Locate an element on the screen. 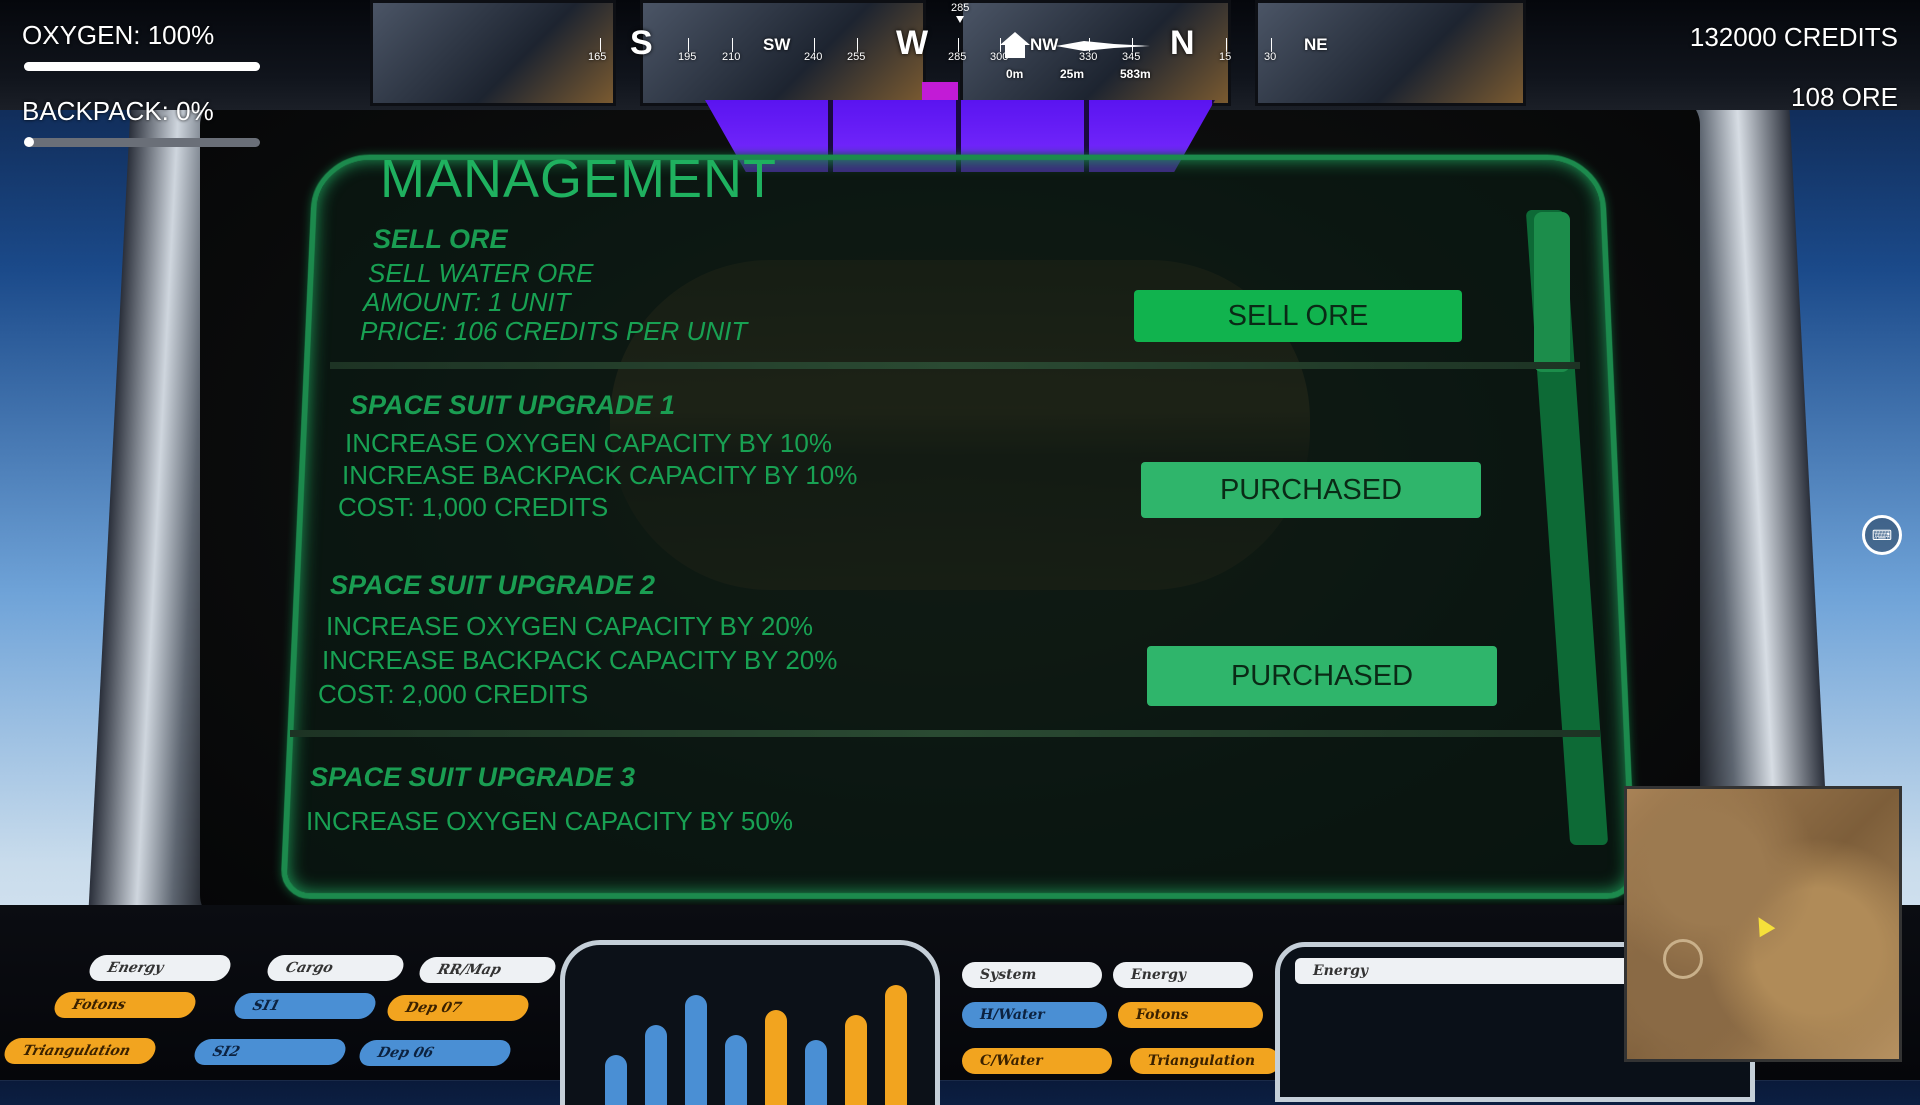 This screenshot has height=1105, width=1920. oxygen-bar-fill is located at coordinates (142, 66).